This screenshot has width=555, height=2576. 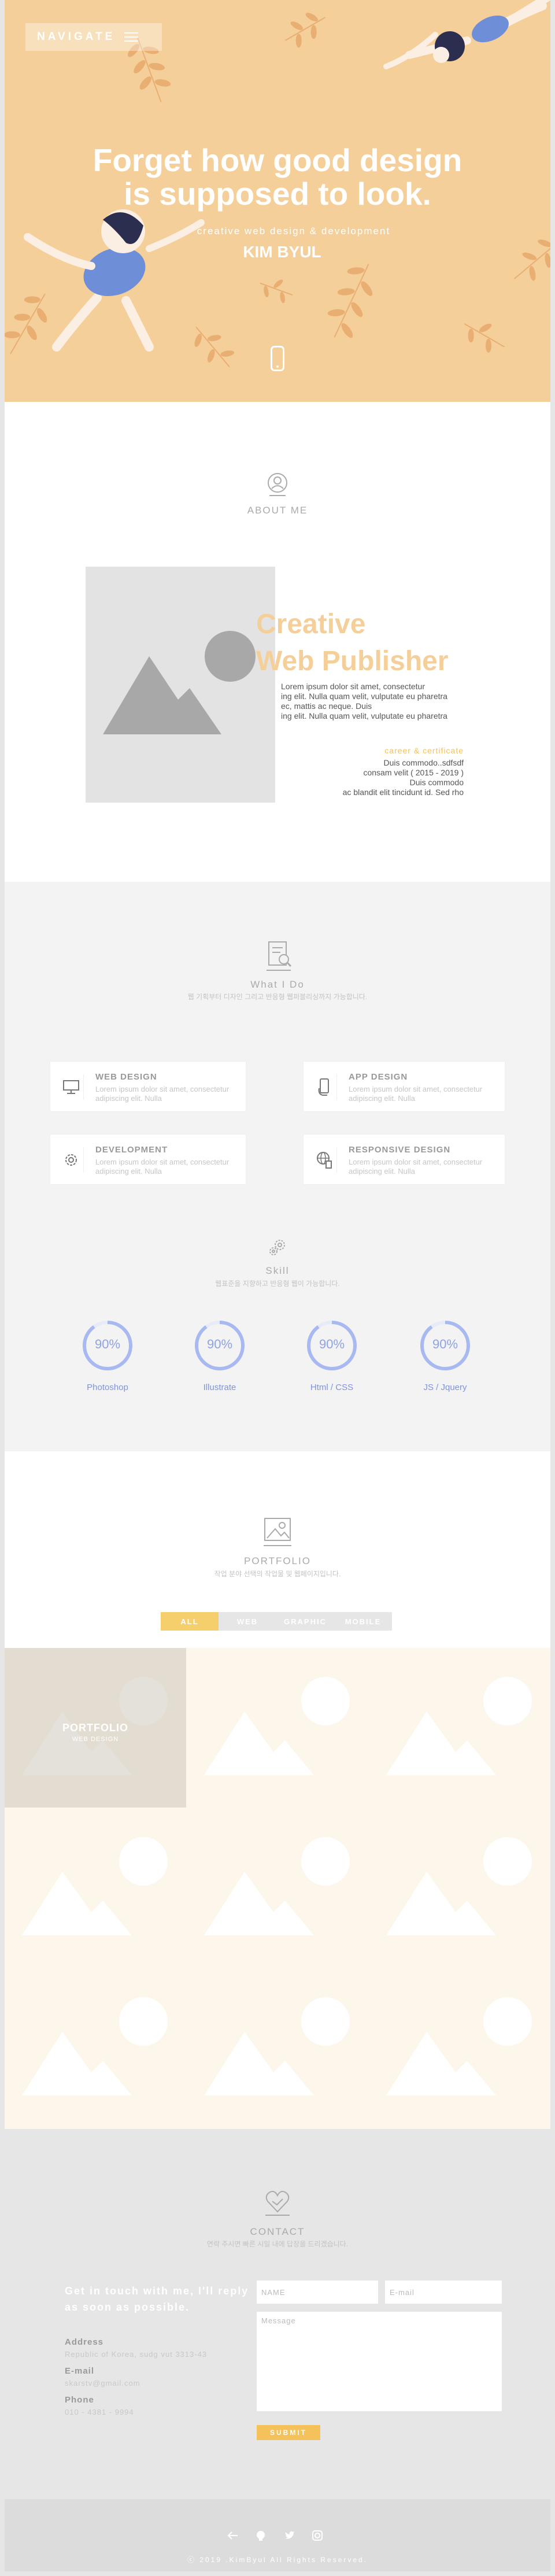 I want to click on skill-name: Illustrate, so click(x=219, y=1387).